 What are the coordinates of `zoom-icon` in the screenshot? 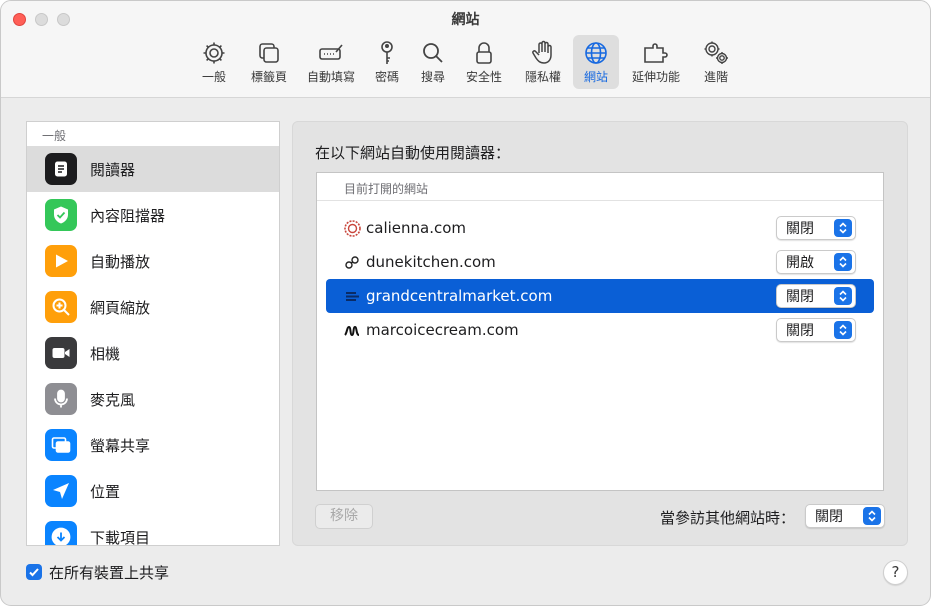 It's located at (61, 307).